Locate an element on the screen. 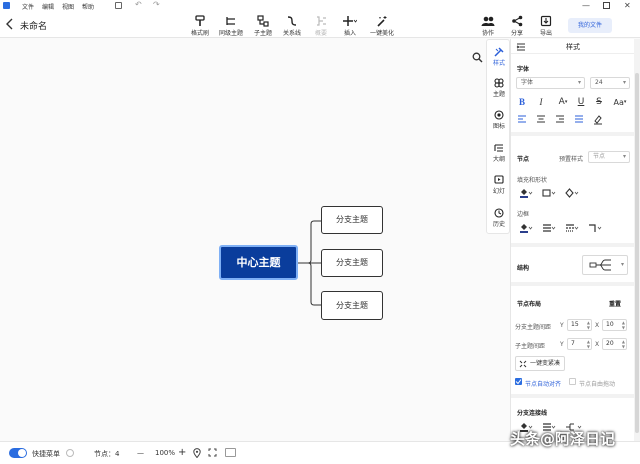 The image size is (640, 464). quick-menu-toggle is located at coordinates (18, 453).